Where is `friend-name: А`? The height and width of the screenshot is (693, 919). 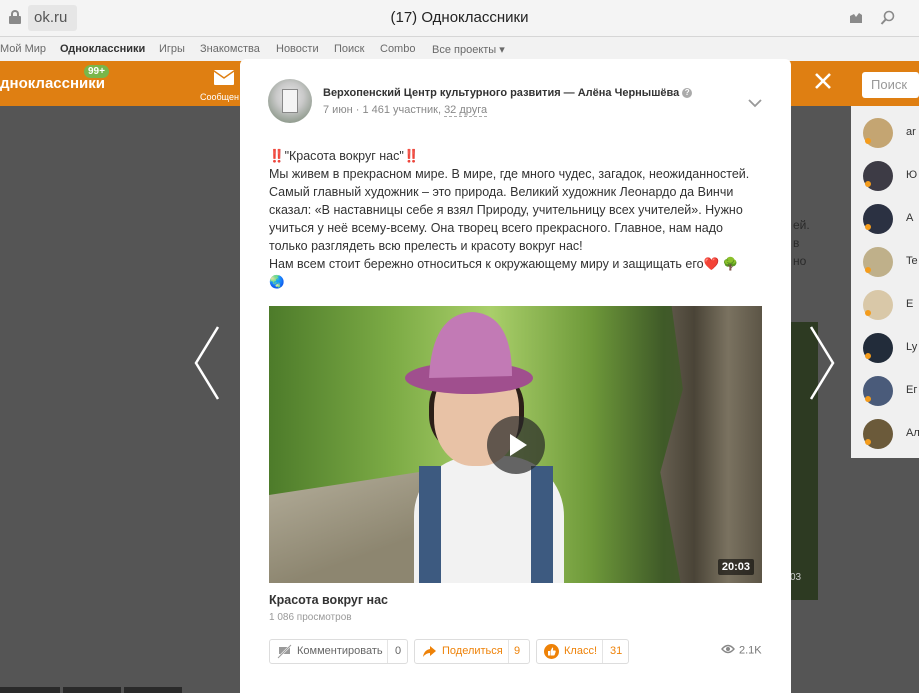
friend-name: А is located at coordinates (909, 218).